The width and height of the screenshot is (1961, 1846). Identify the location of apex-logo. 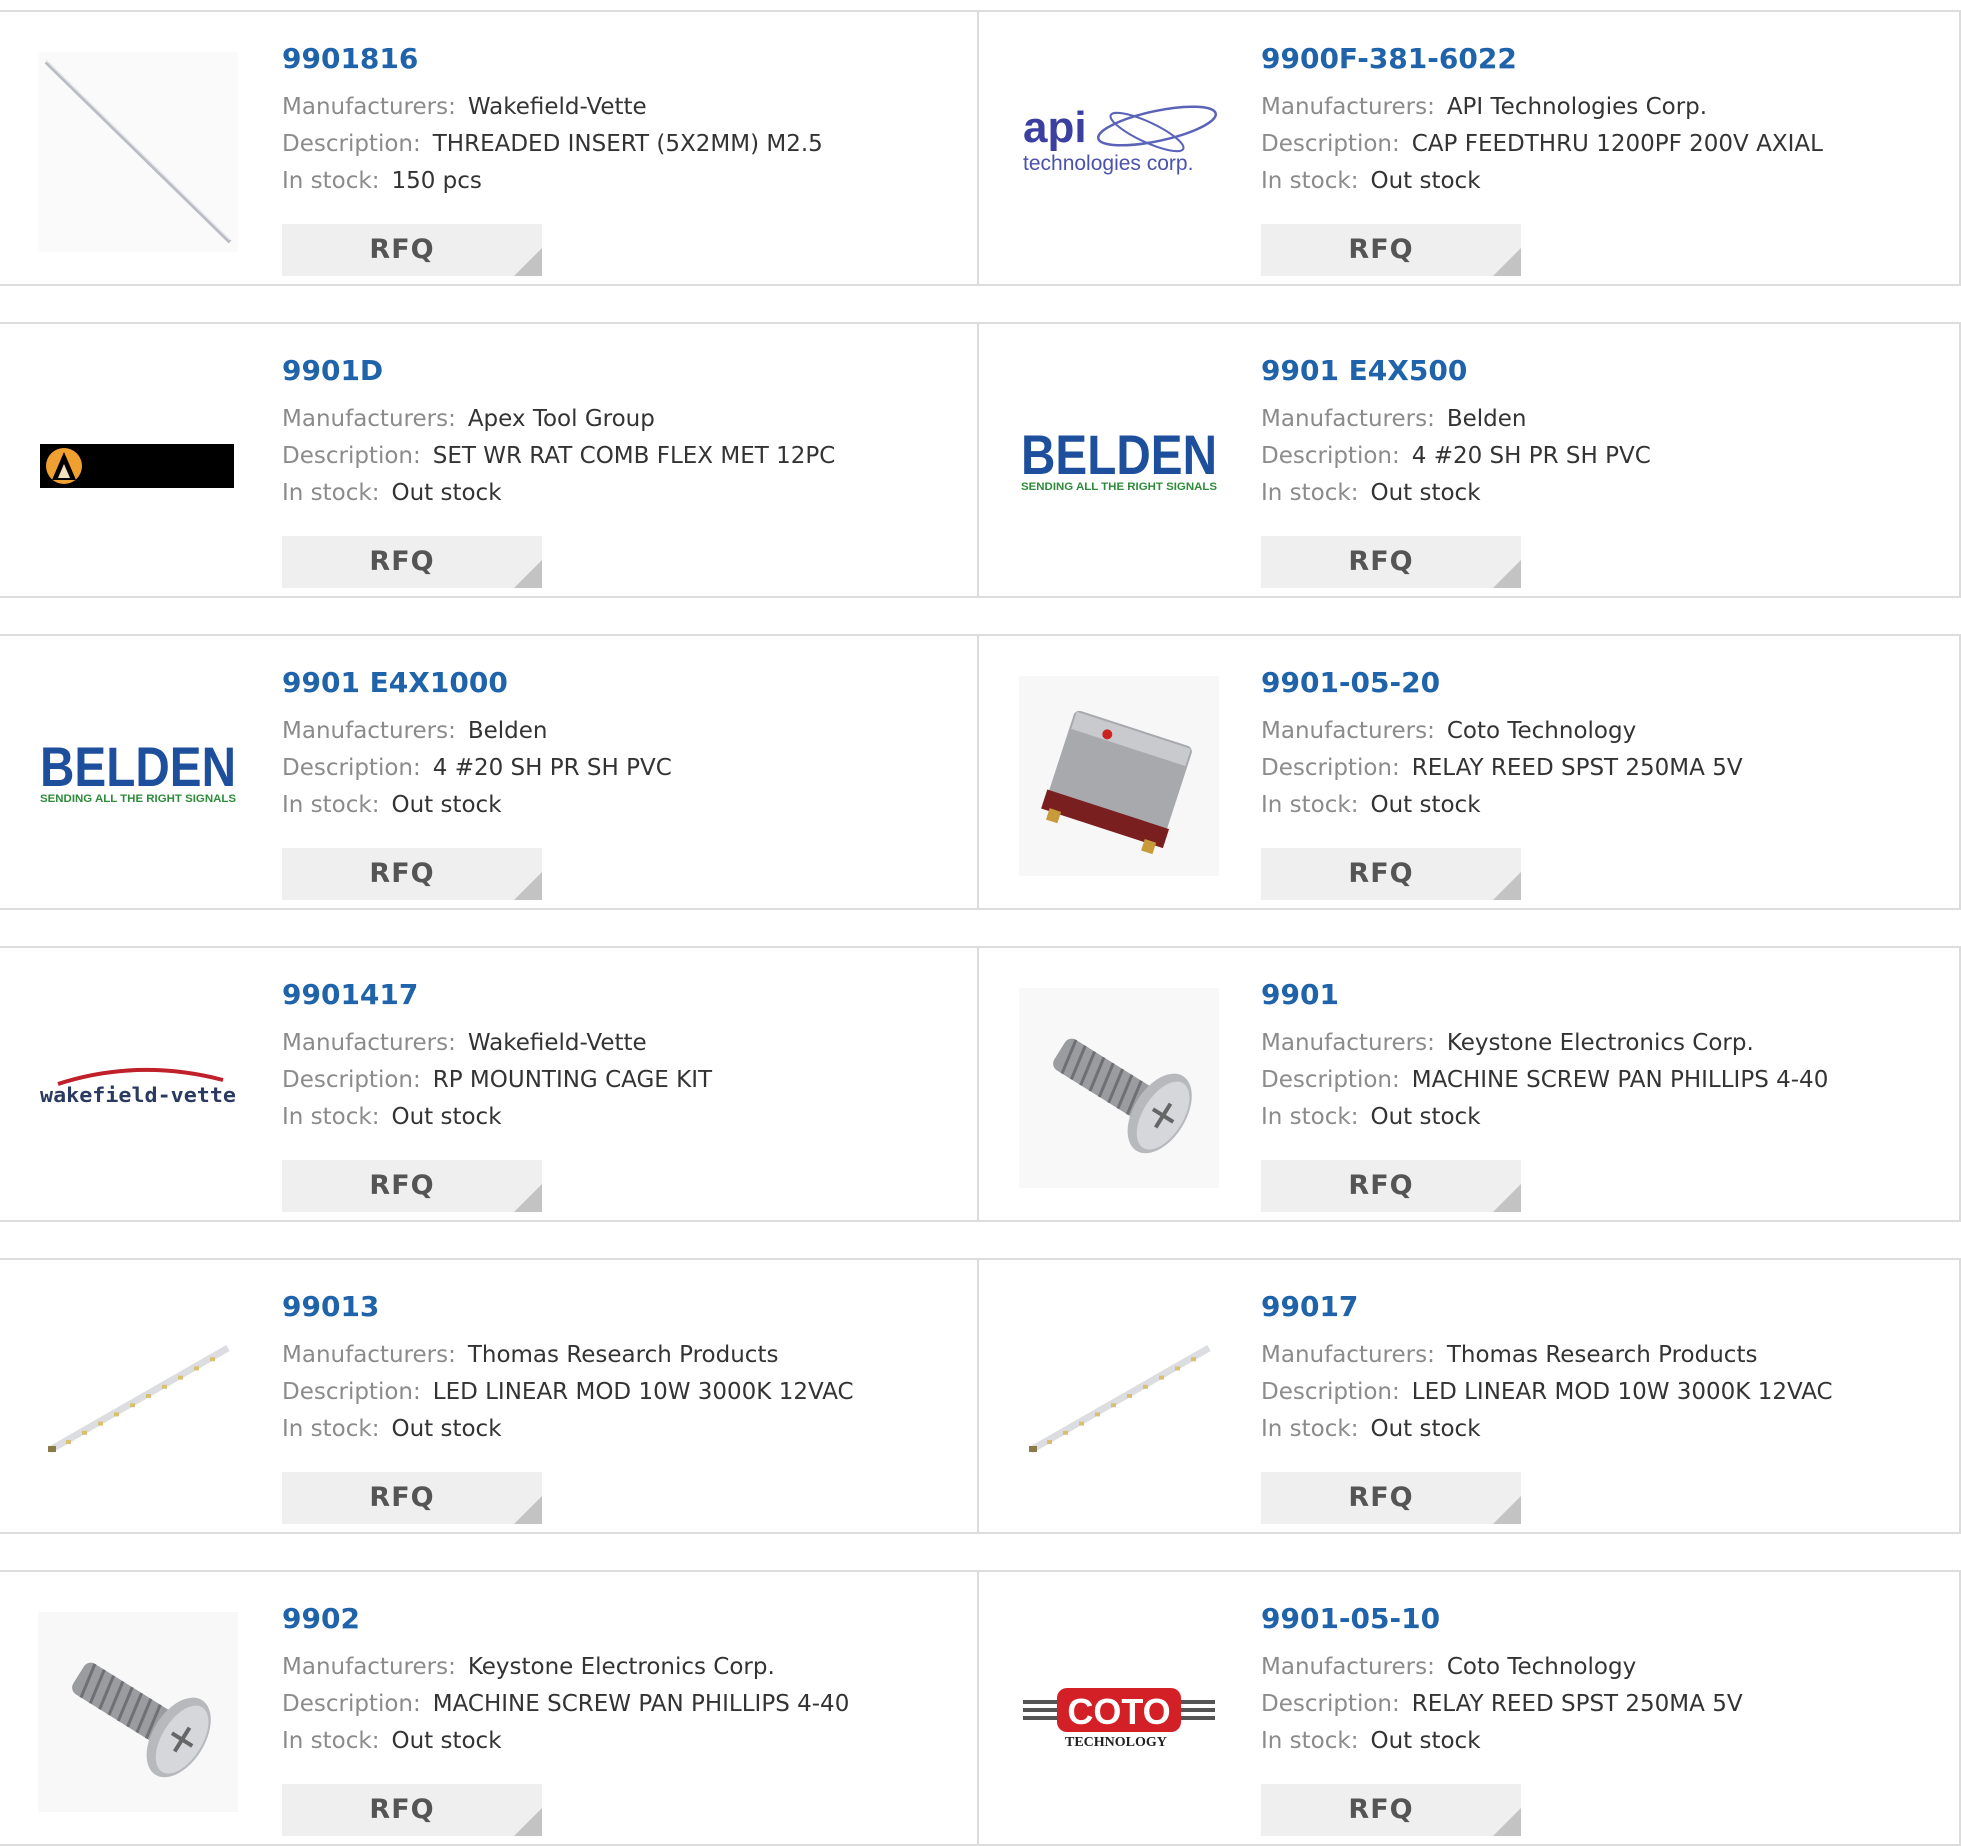
(138, 464).